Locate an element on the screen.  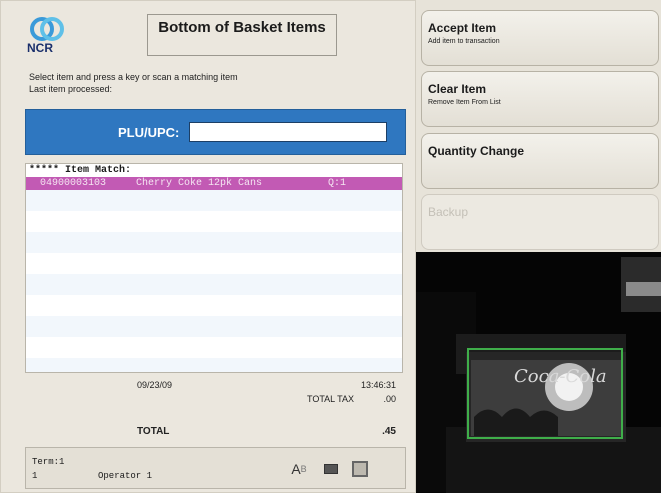
clear-item-button: Clear Item Remove Item From List is located at coordinates (540, 99).